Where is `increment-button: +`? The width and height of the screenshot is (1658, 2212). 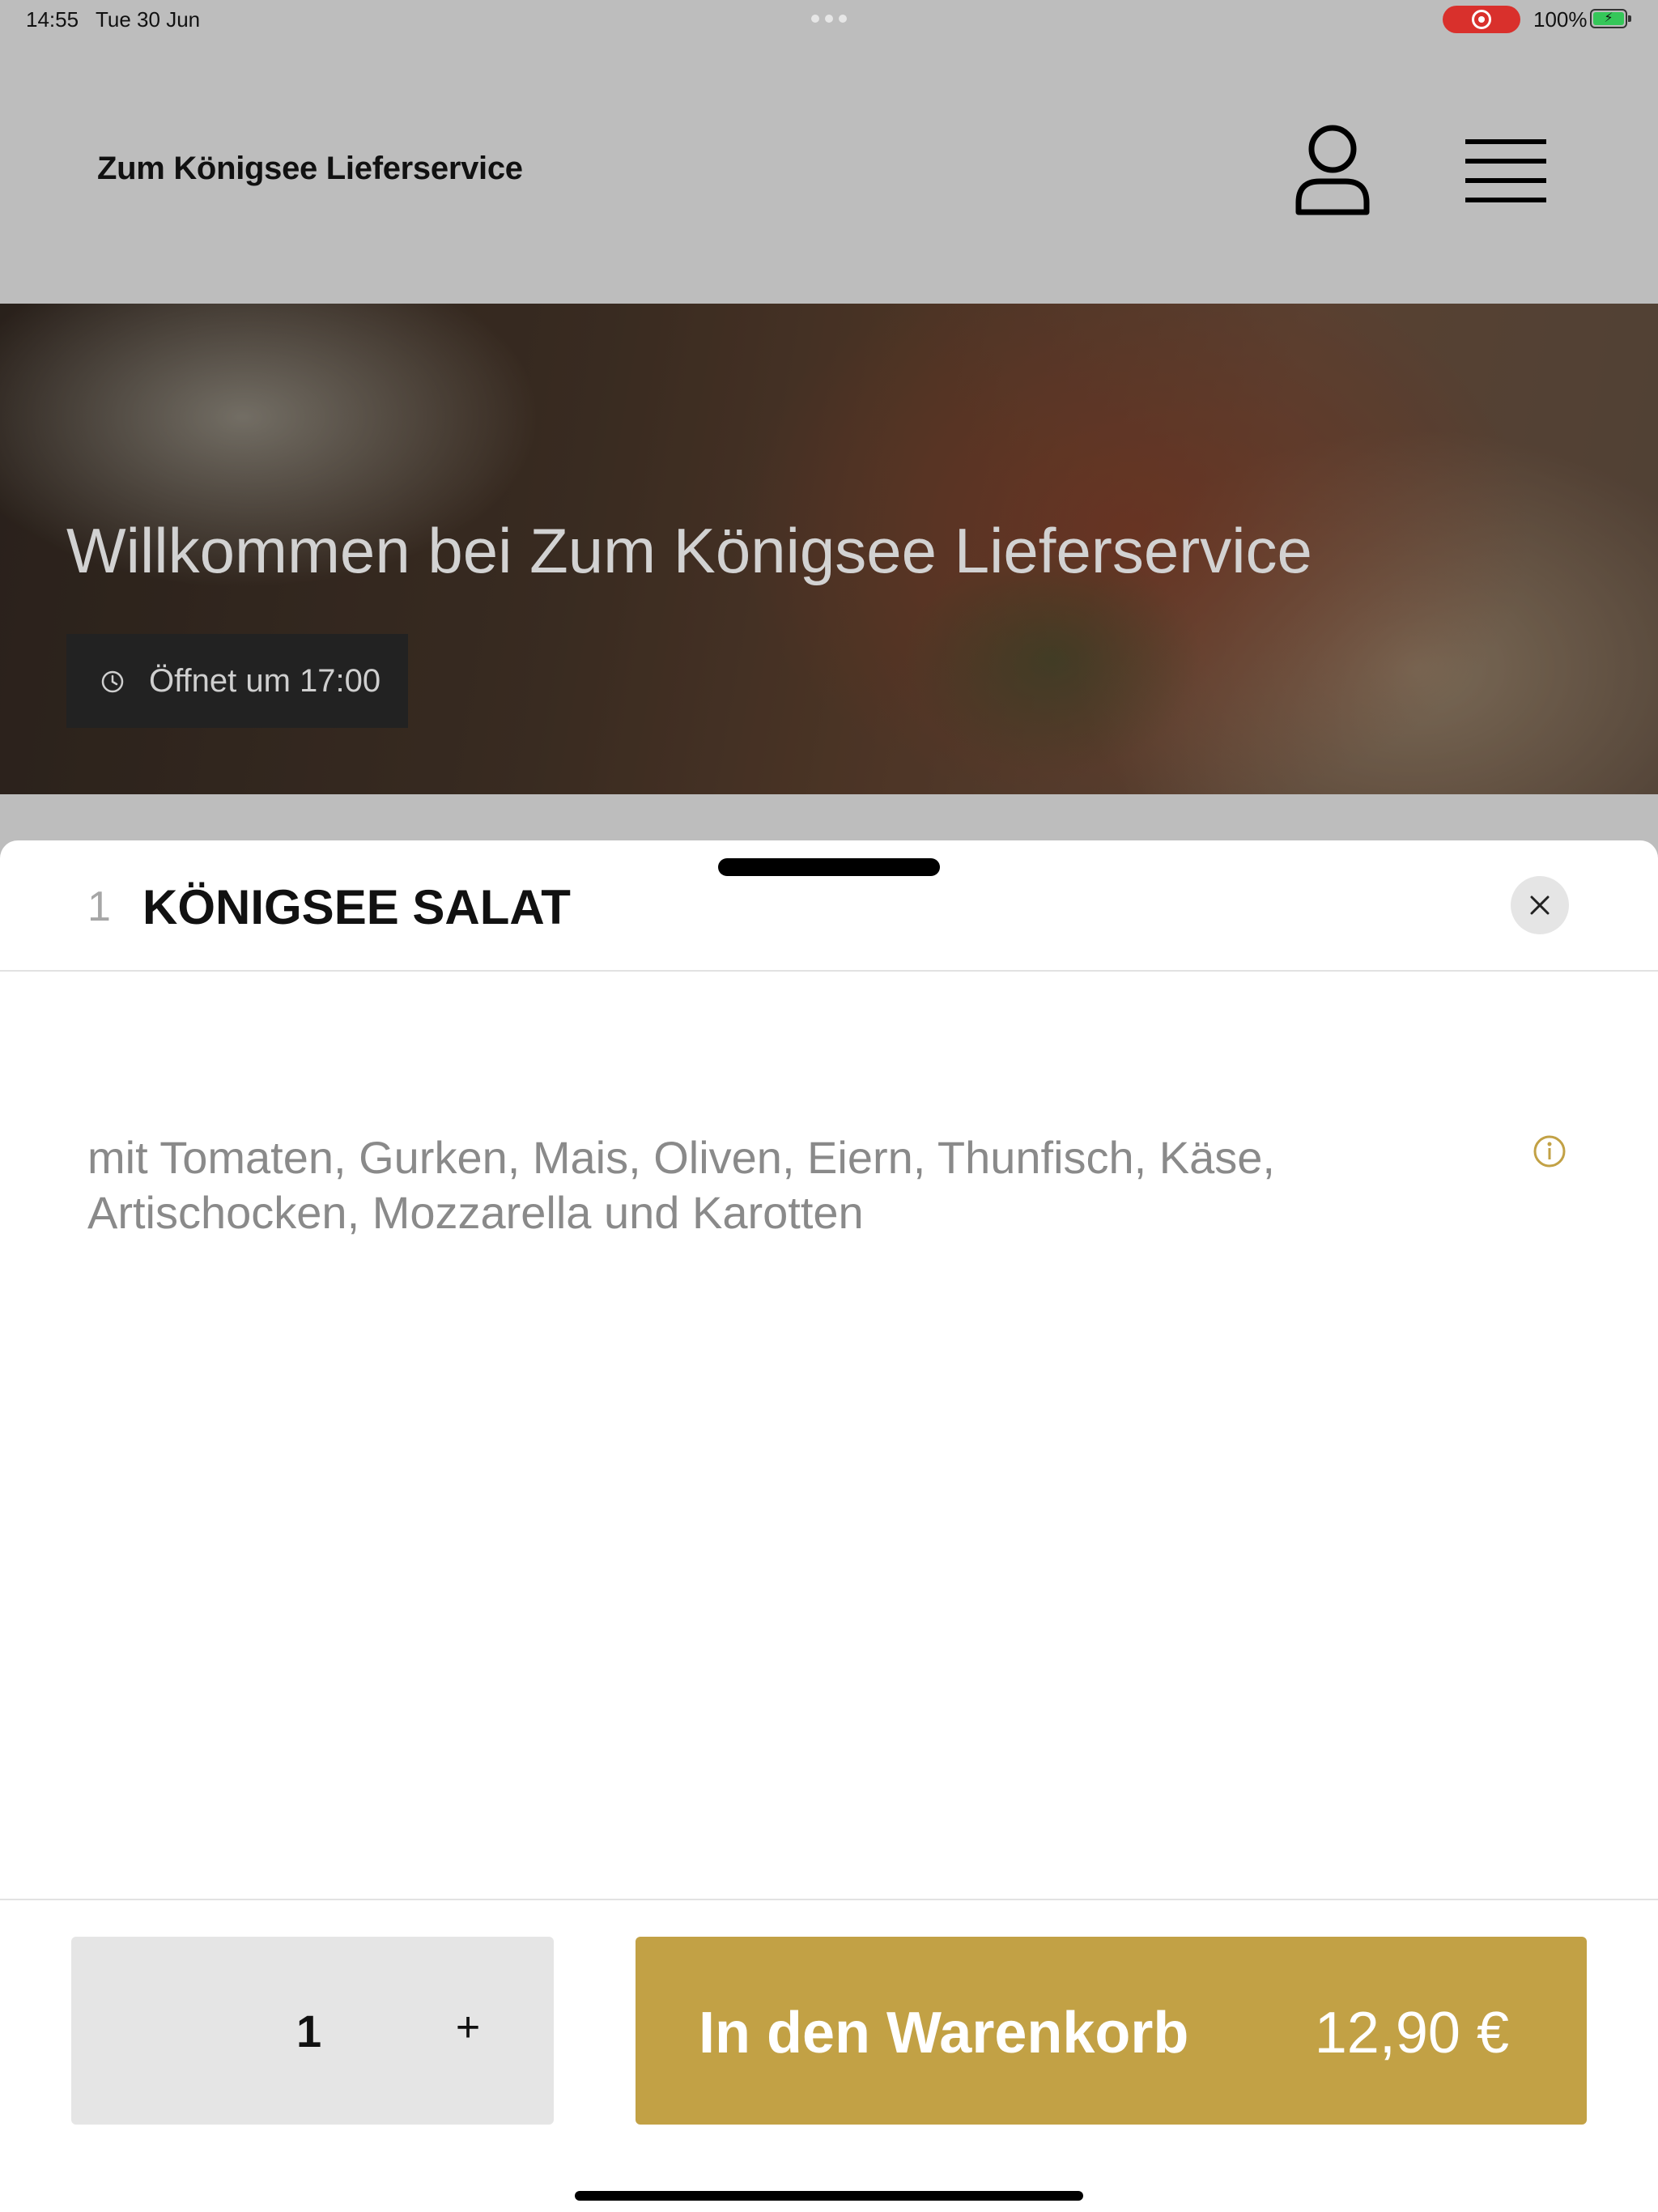 increment-button: + is located at coordinates (468, 2028).